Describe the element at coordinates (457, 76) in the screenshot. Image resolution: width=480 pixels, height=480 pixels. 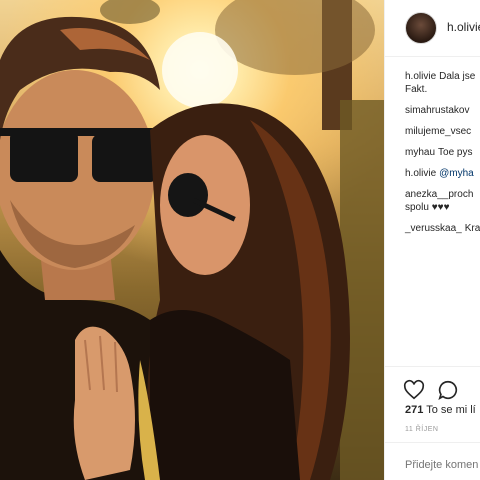
I see `caption-text: Dala jse` at that location.